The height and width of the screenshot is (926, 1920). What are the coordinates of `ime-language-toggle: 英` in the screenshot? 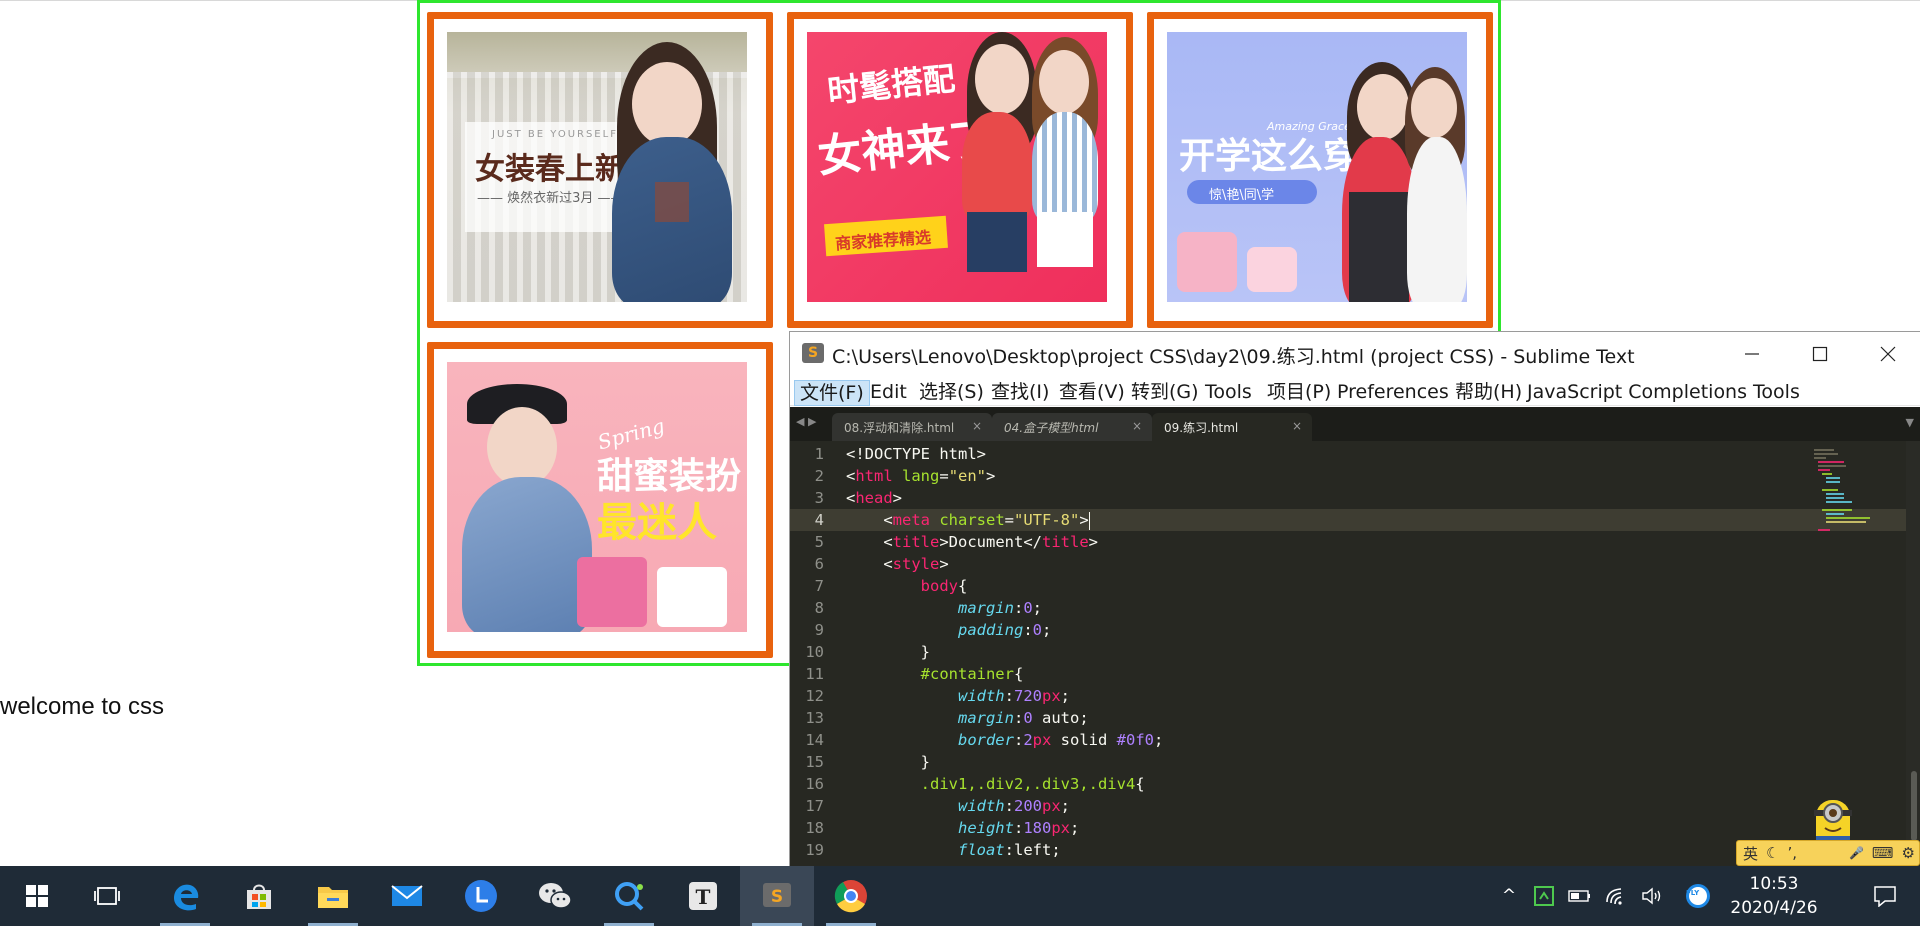 It's located at (1750, 853).